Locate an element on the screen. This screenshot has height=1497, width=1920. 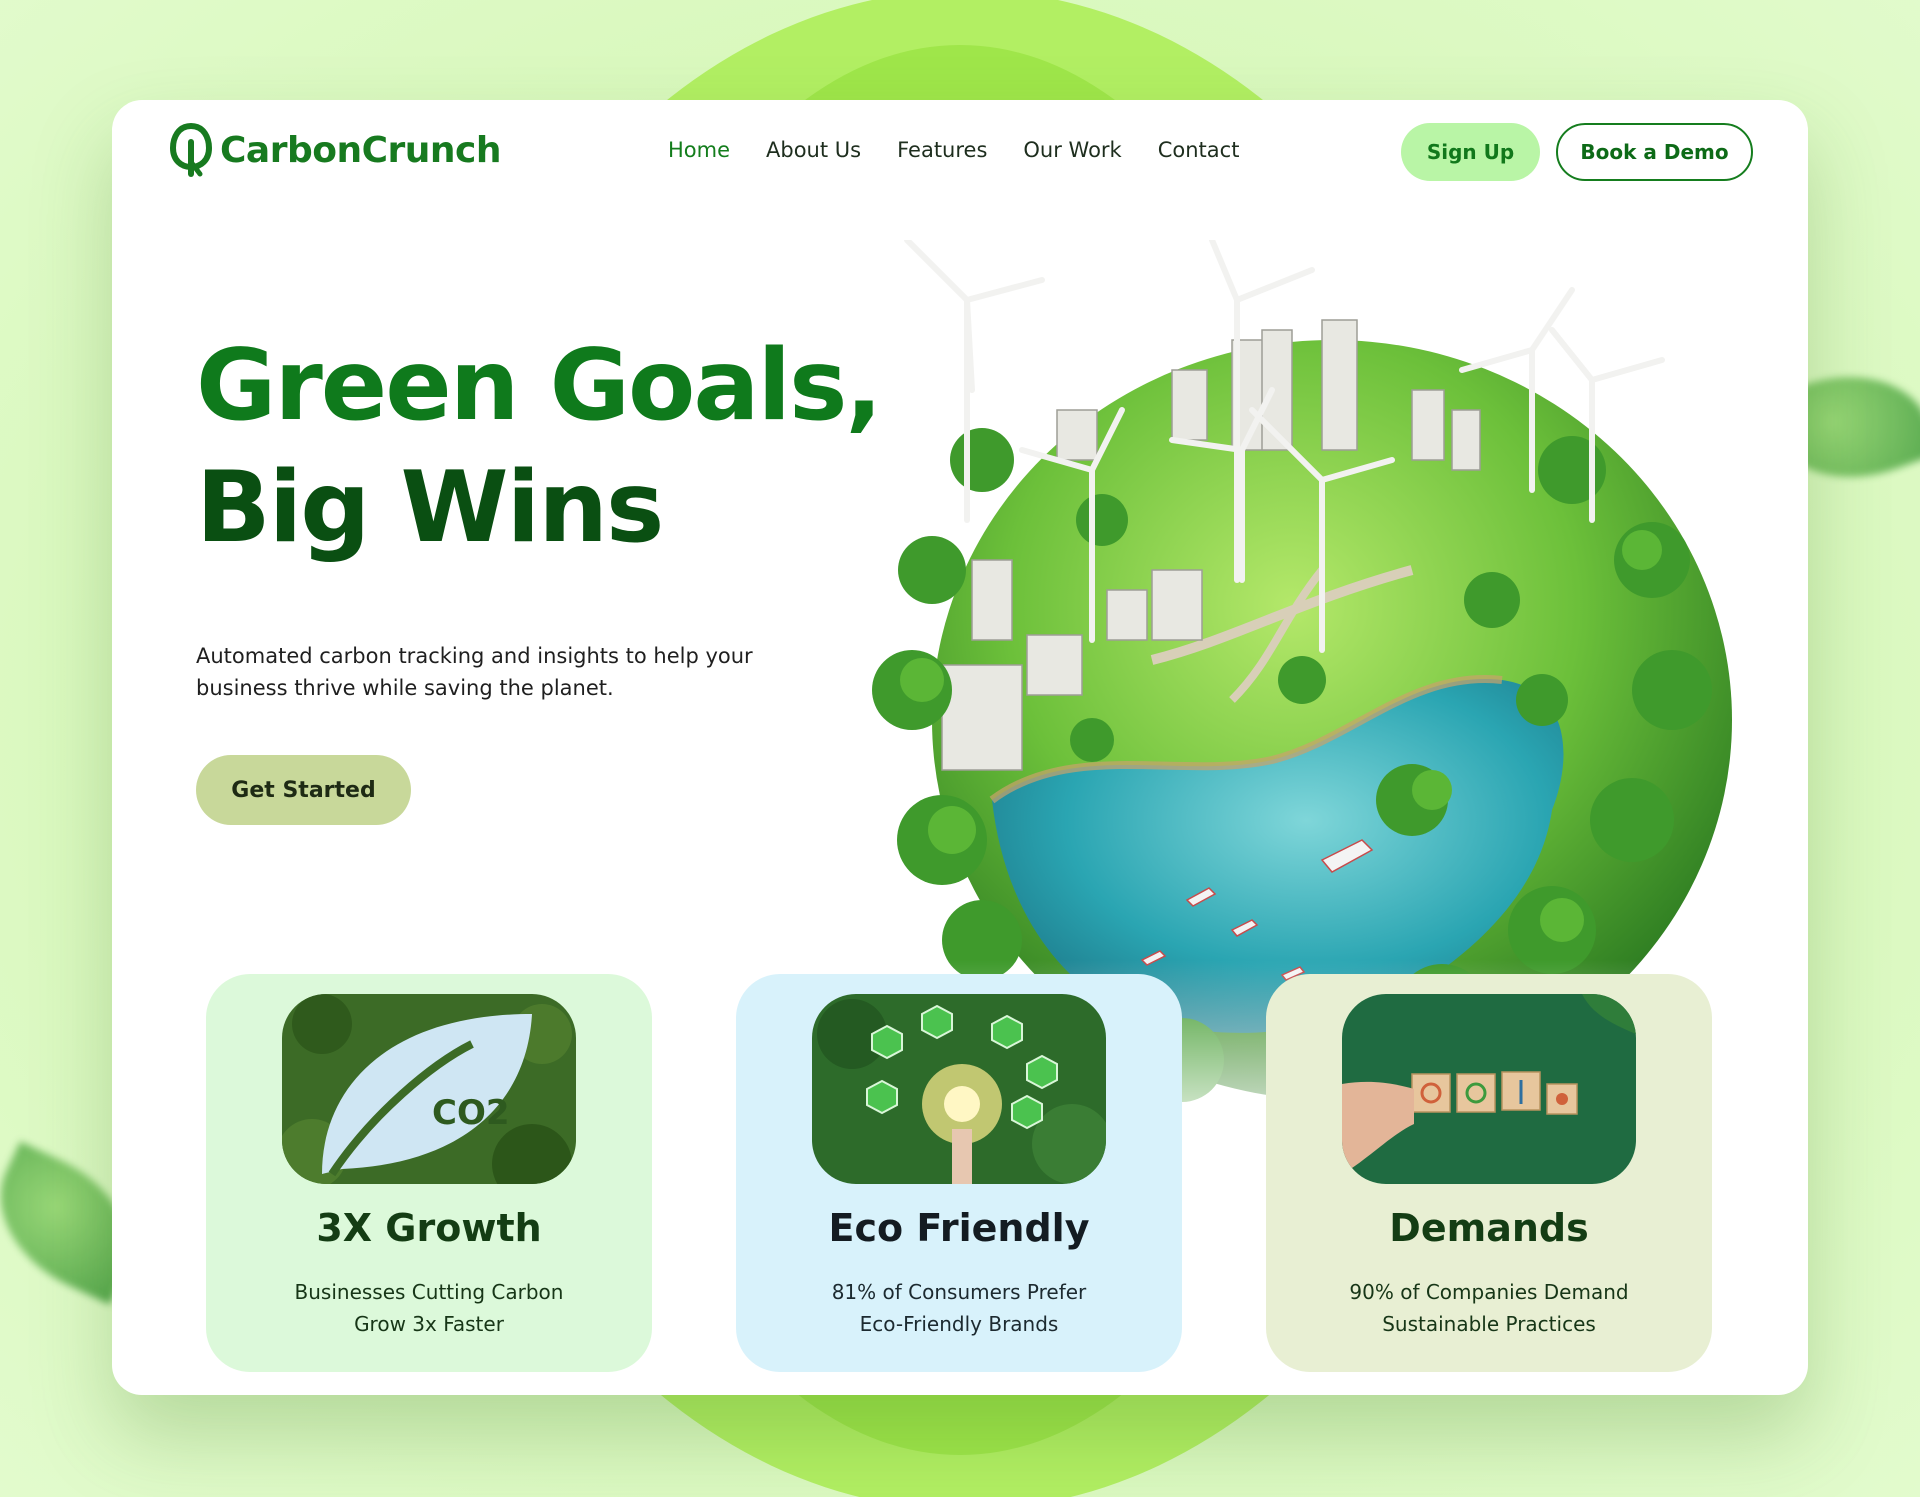
lightbulb-eco-icons-image is located at coordinates (959, 1089).